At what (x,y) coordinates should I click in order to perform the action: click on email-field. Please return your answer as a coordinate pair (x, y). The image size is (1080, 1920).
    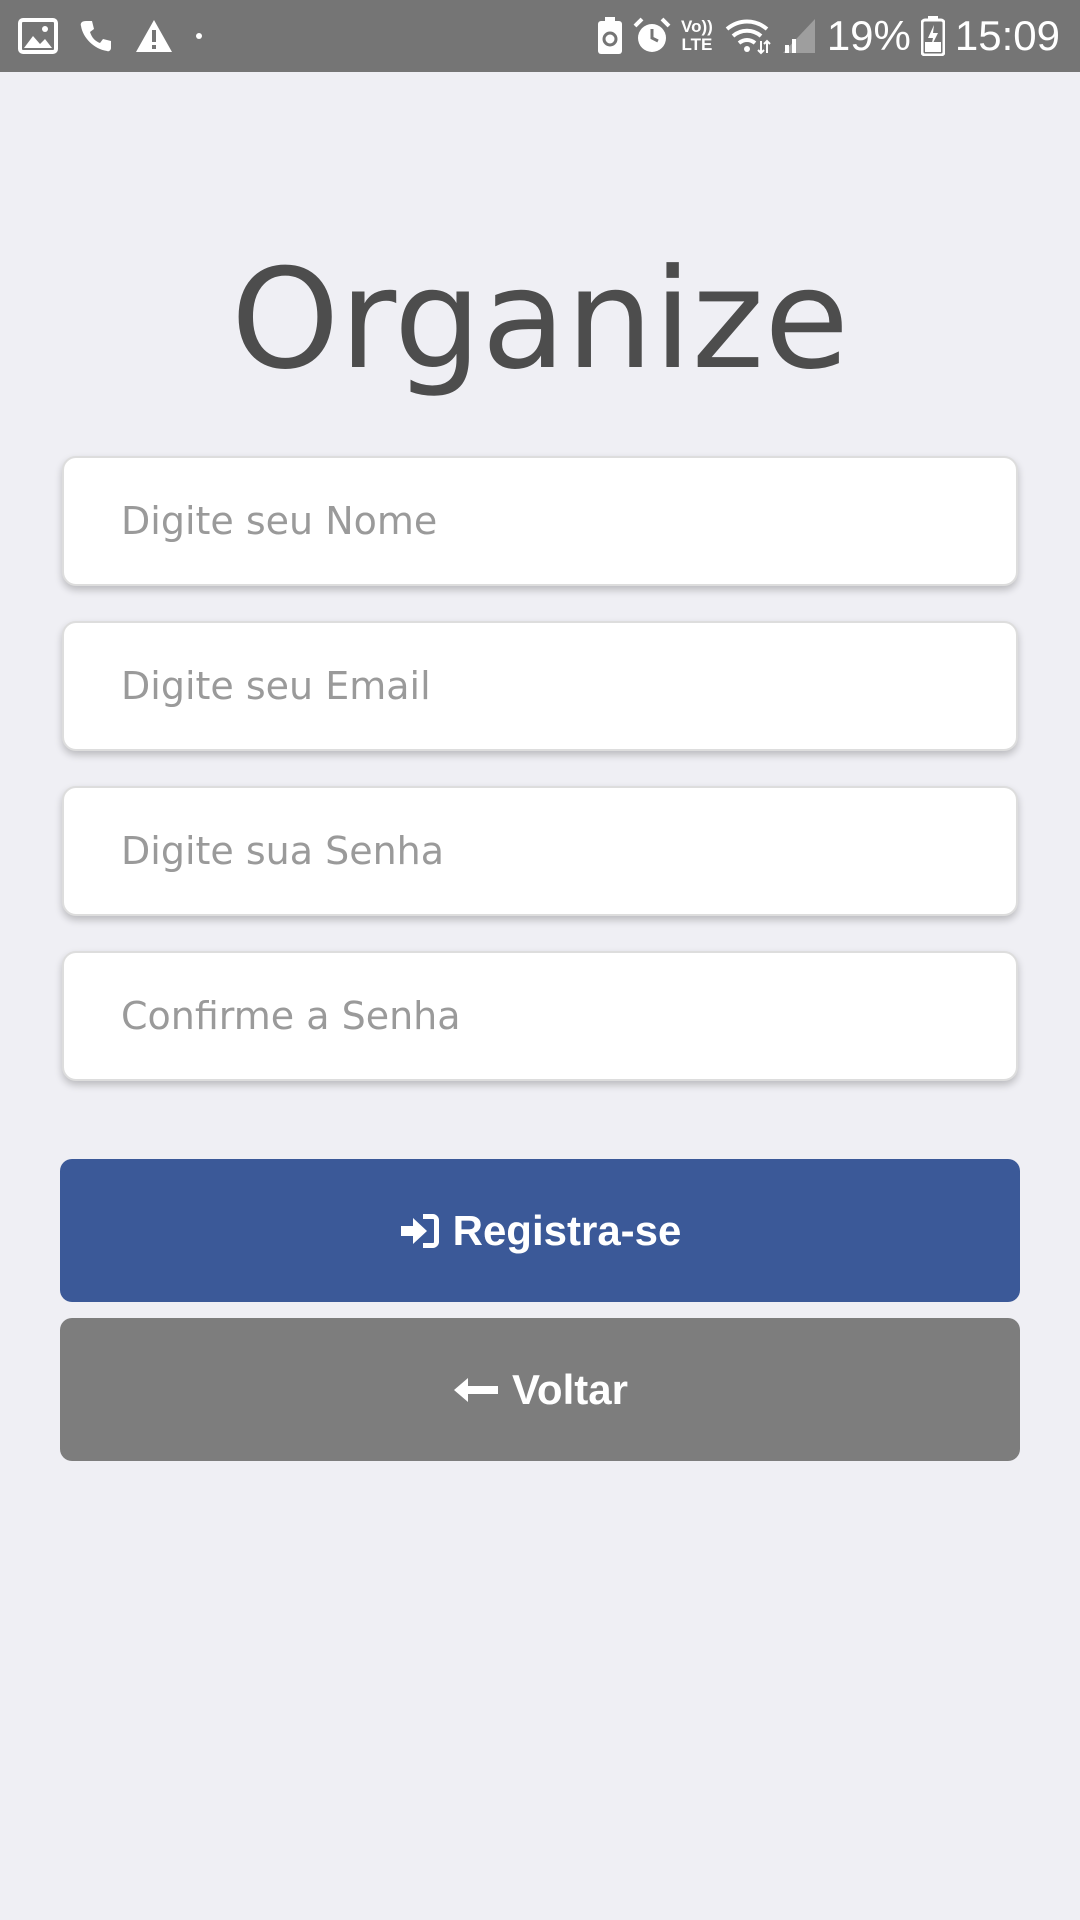
    Looking at the image, I should click on (540, 686).